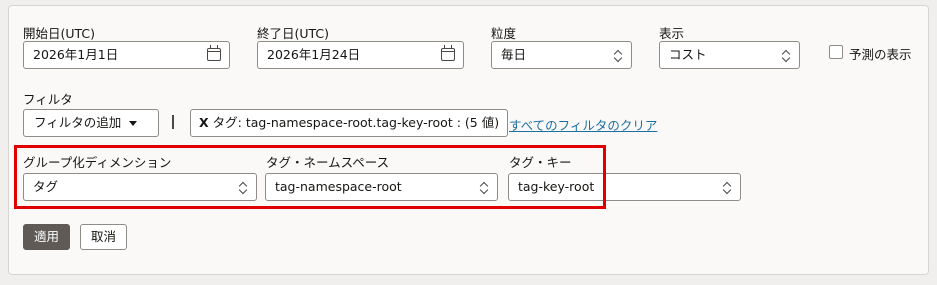 This screenshot has width=937, height=285. Describe the element at coordinates (836, 52) in the screenshot. I see `forecast-checkbox` at that location.